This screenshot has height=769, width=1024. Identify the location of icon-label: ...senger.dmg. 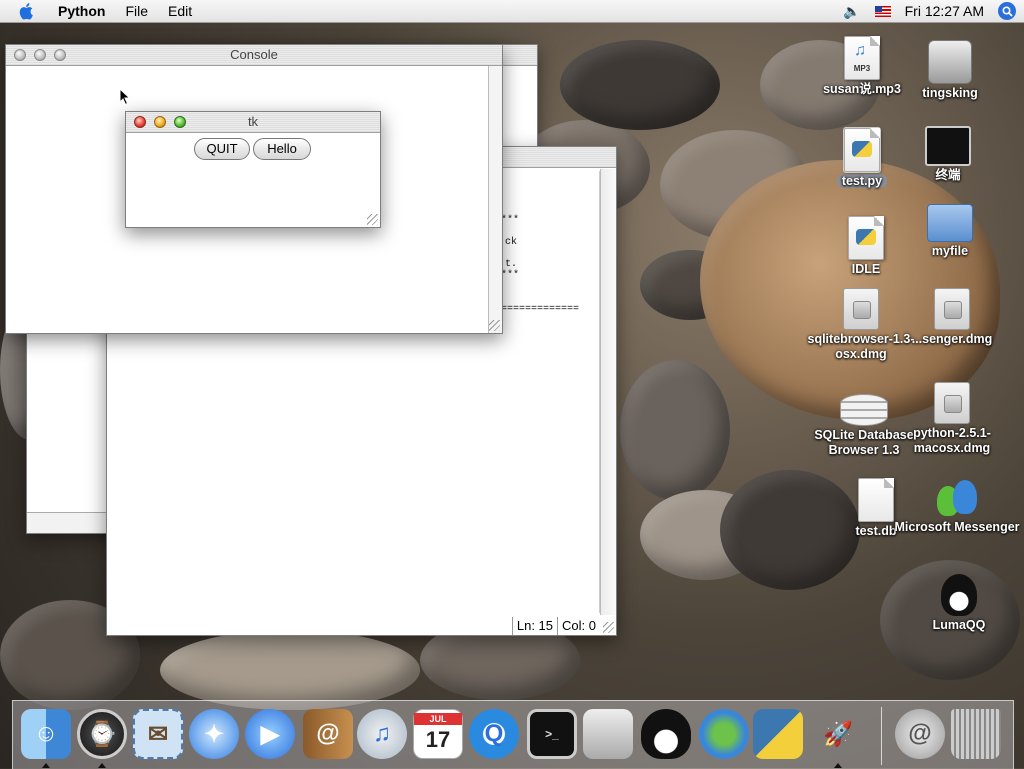
(952, 339).